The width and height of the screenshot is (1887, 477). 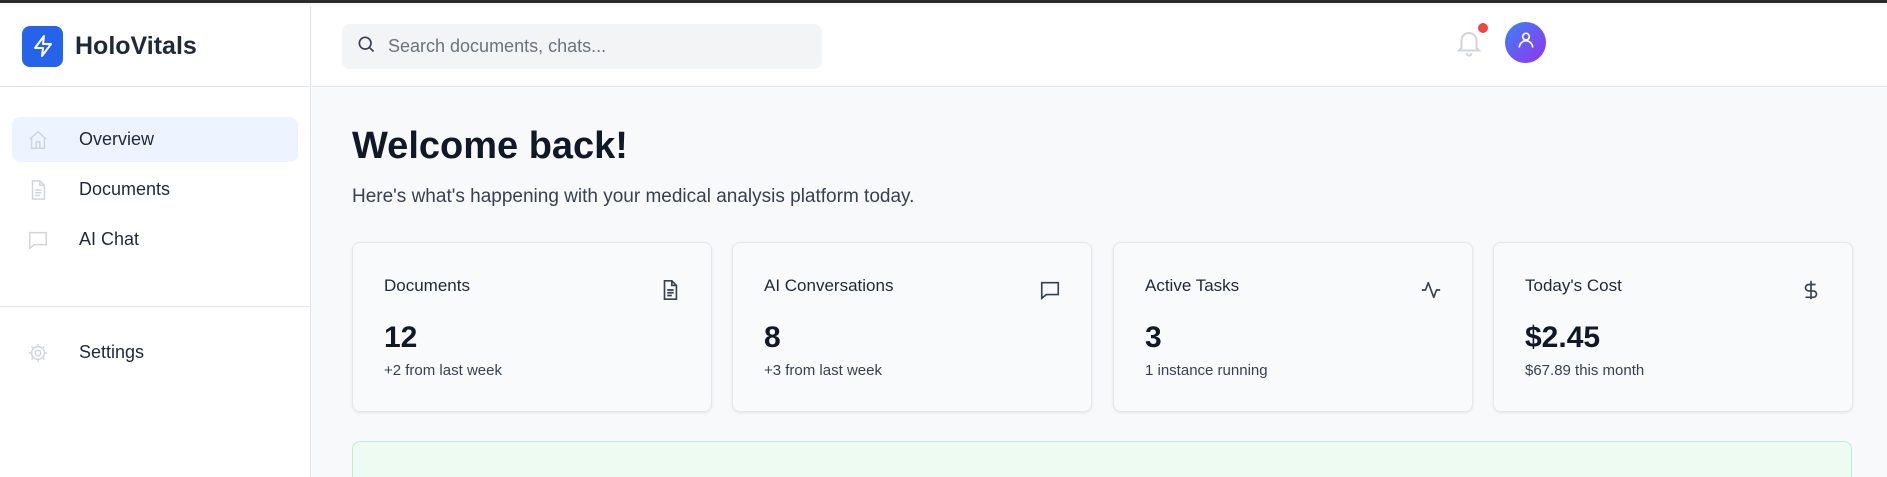 I want to click on stat-value: 8, so click(x=772, y=337).